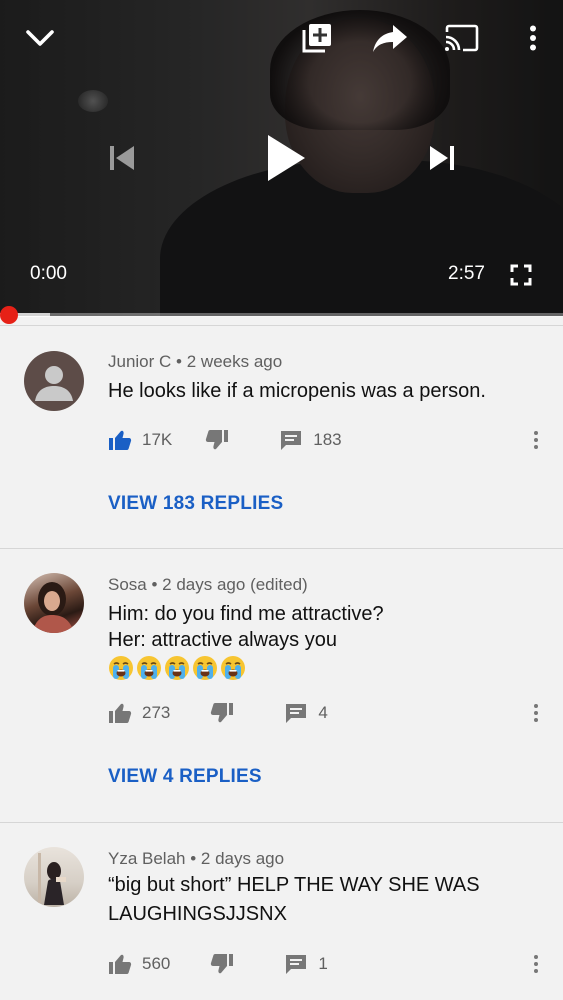  I want to click on comment-actions: 273 4, so click(218, 713).